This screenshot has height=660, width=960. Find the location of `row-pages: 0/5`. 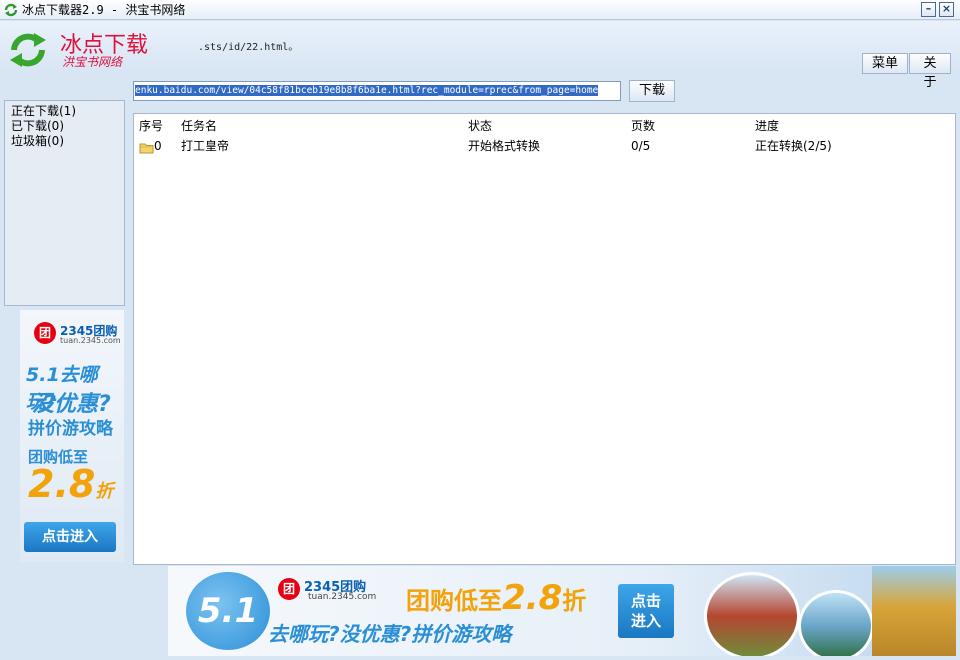

row-pages: 0/5 is located at coordinates (641, 146).